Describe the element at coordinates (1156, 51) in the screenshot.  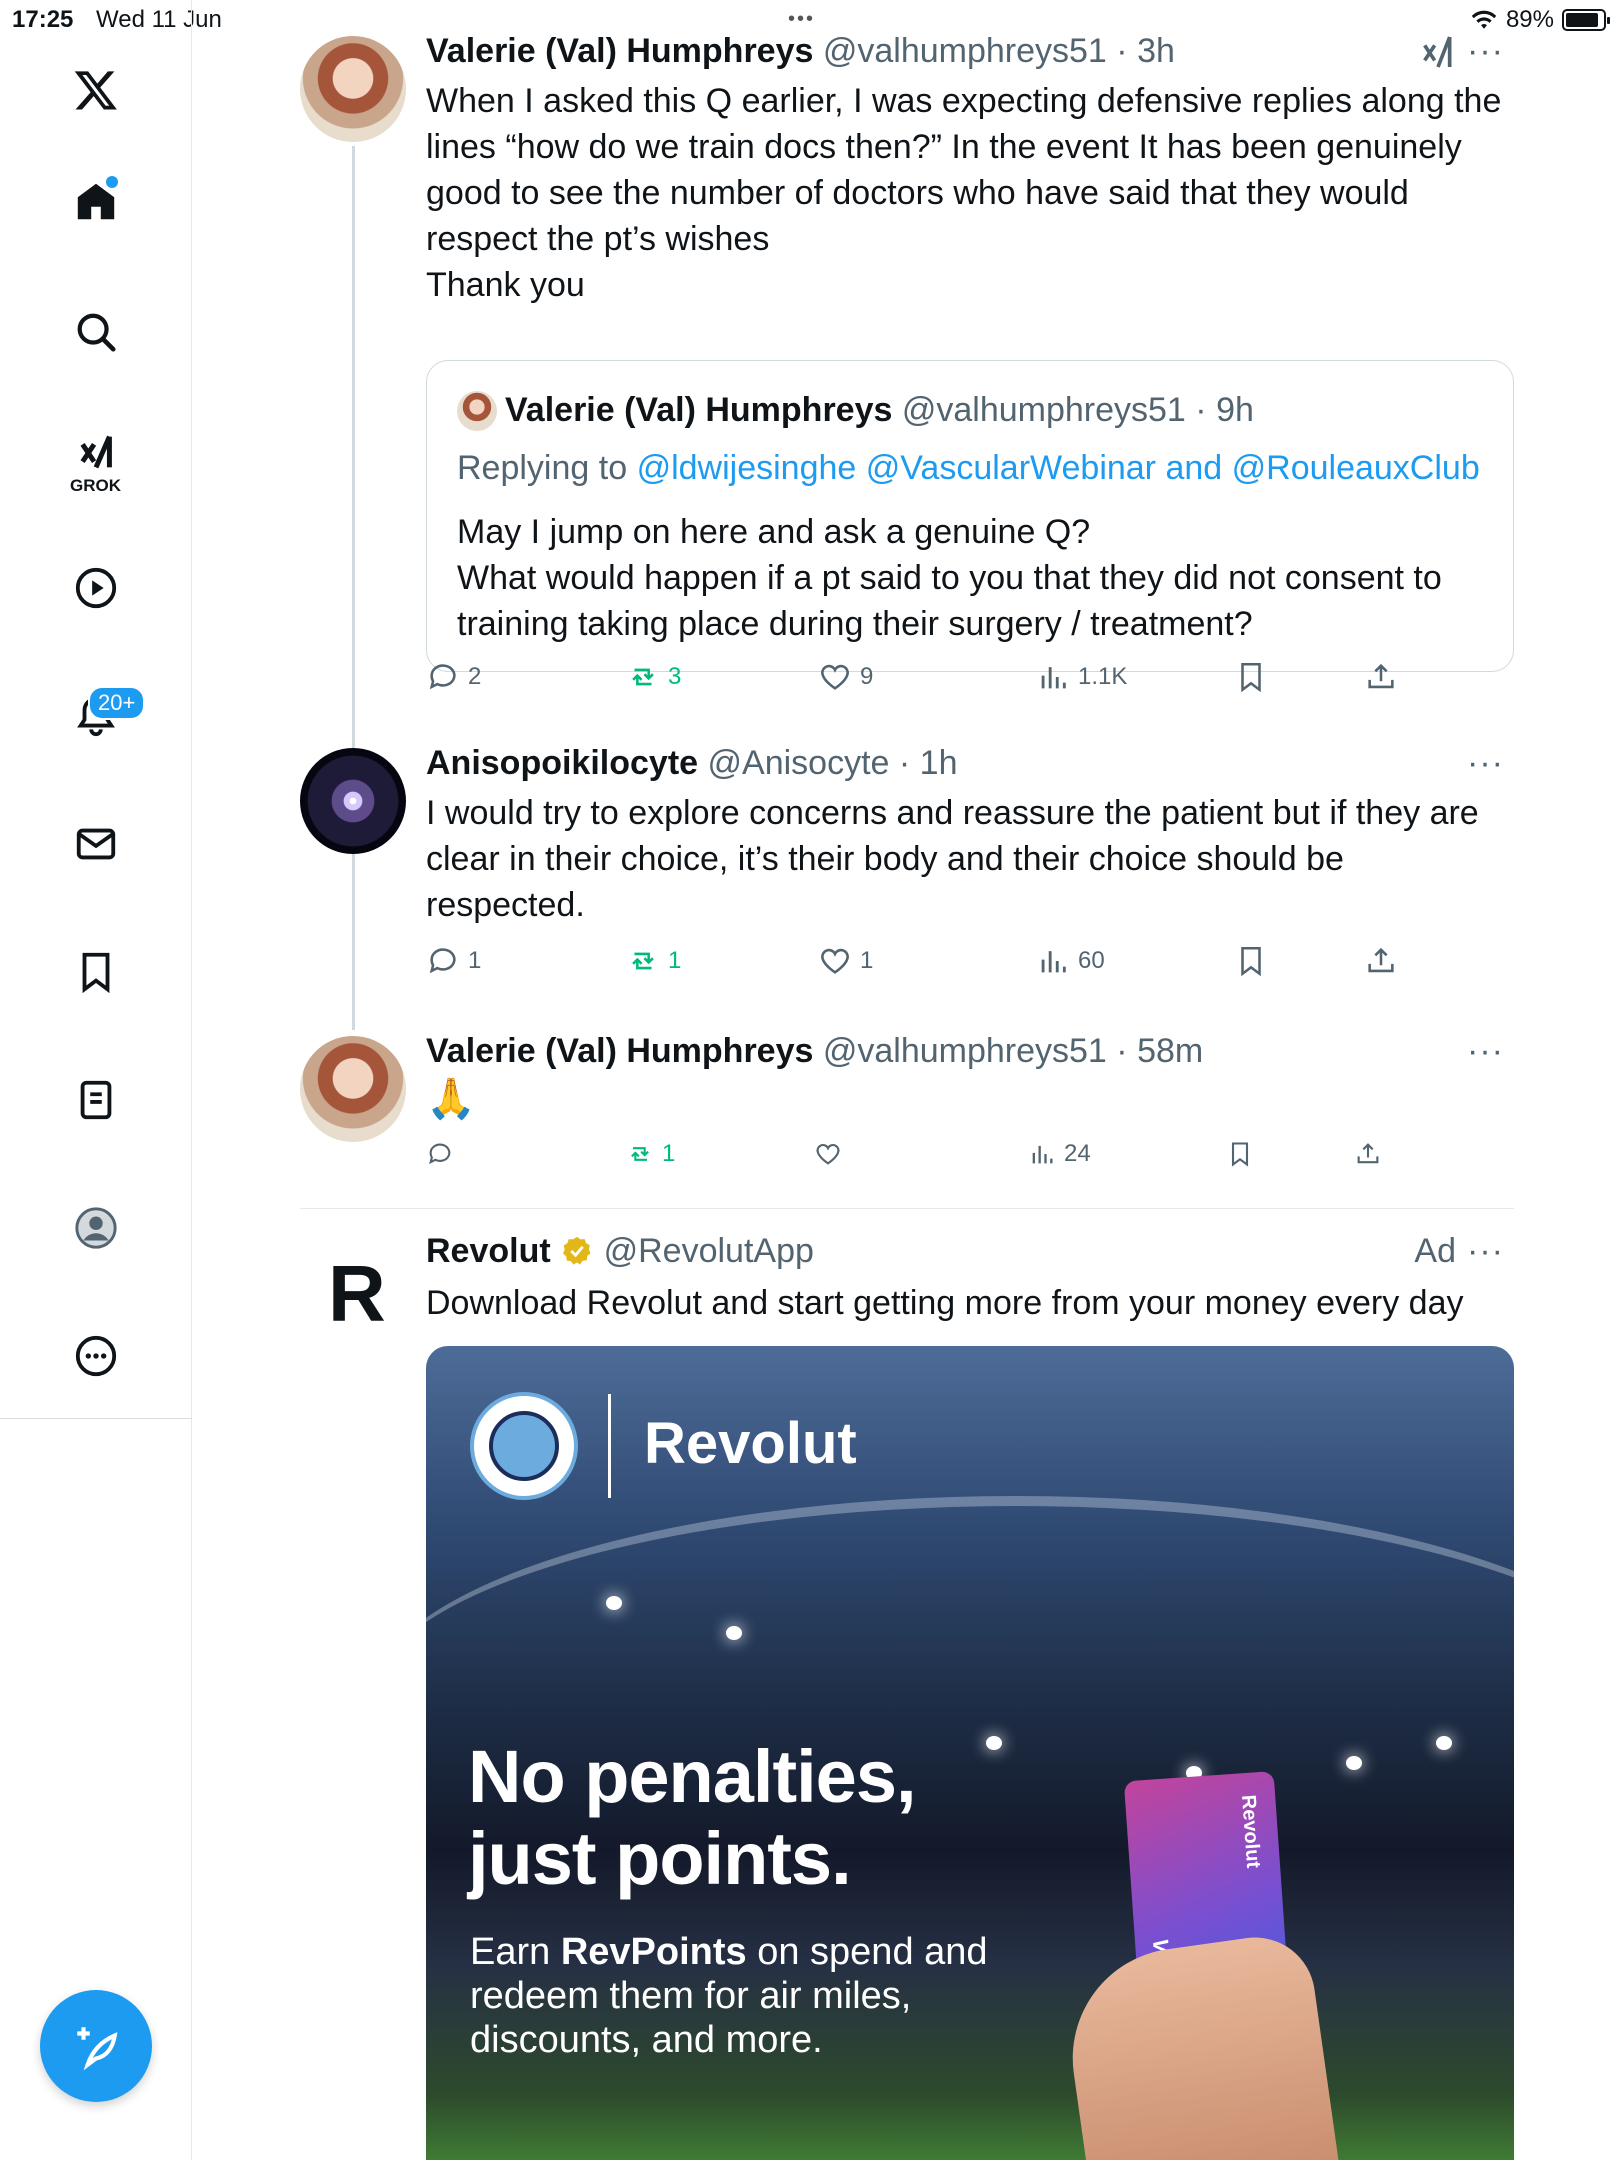
I see `post-time: 3h` at that location.